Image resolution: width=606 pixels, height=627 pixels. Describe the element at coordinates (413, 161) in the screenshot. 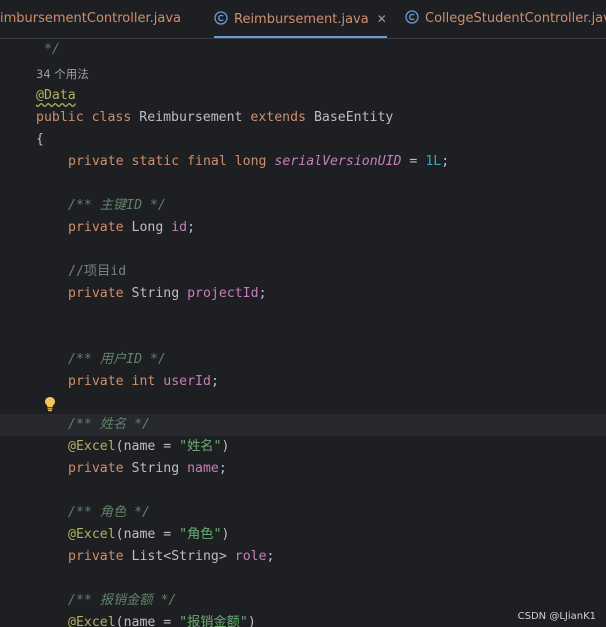

I see `assign-operator: =` at that location.